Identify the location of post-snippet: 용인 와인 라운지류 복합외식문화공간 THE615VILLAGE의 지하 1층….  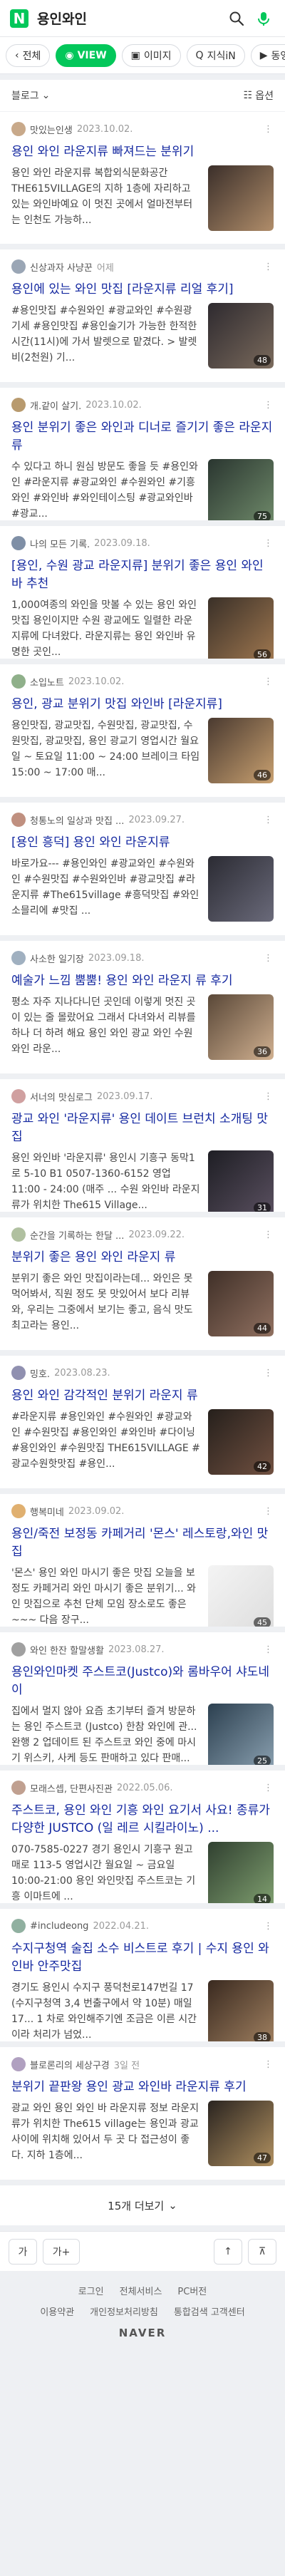
(106, 196).